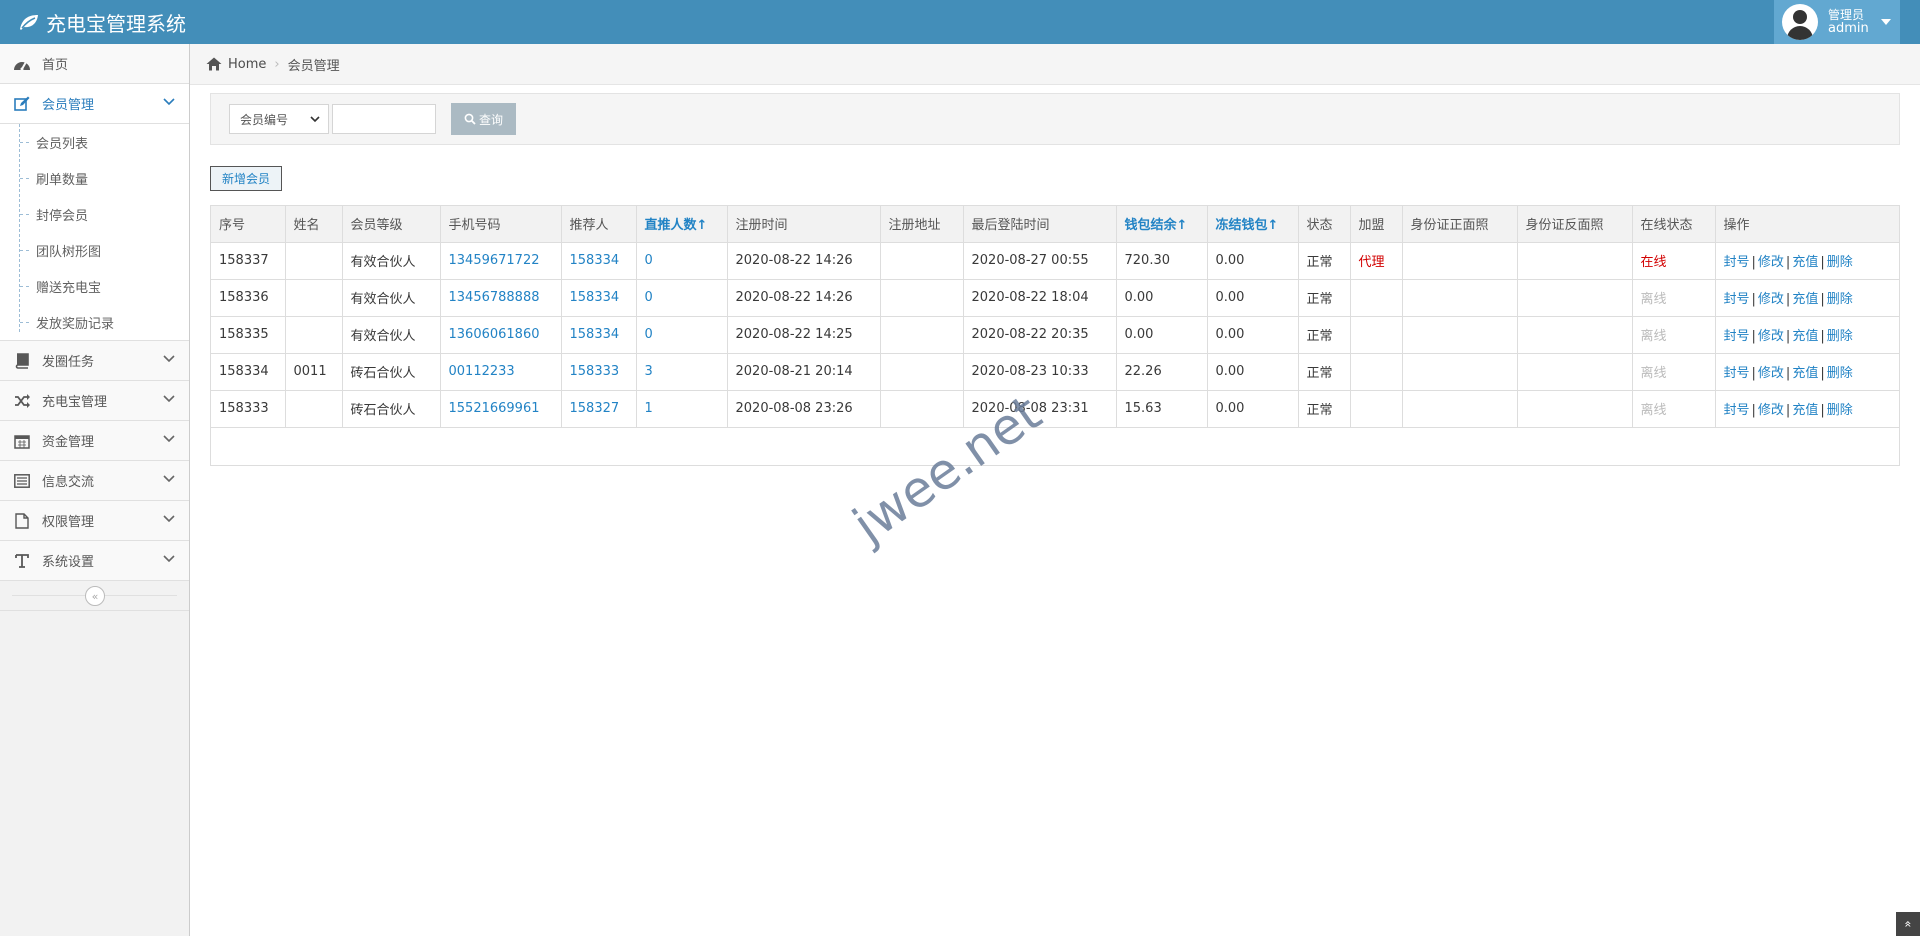 This screenshot has height=936, width=1920. What do you see at coordinates (1162, 335) in the screenshot?
I see `cell-wallet: 0.00` at bounding box center [1162, 335].